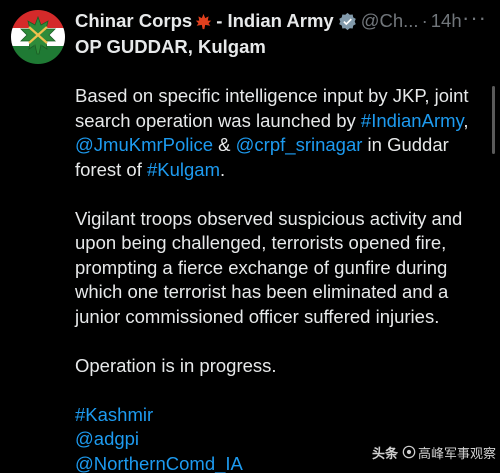 This screenshot has height=473, width=500. What do you see at coordinates (224, 144) in the screenshot?
I see `text-span: &` at bounding box center [224, 144].